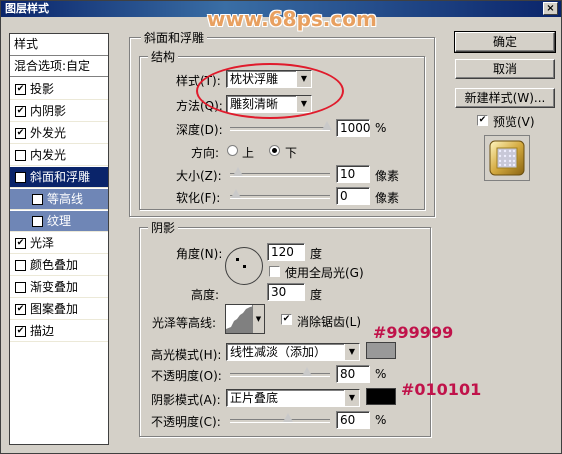 The image size is (562, 454). I want to click on shadow-mode-label: 阴影模式(A):, so click(186, 400).